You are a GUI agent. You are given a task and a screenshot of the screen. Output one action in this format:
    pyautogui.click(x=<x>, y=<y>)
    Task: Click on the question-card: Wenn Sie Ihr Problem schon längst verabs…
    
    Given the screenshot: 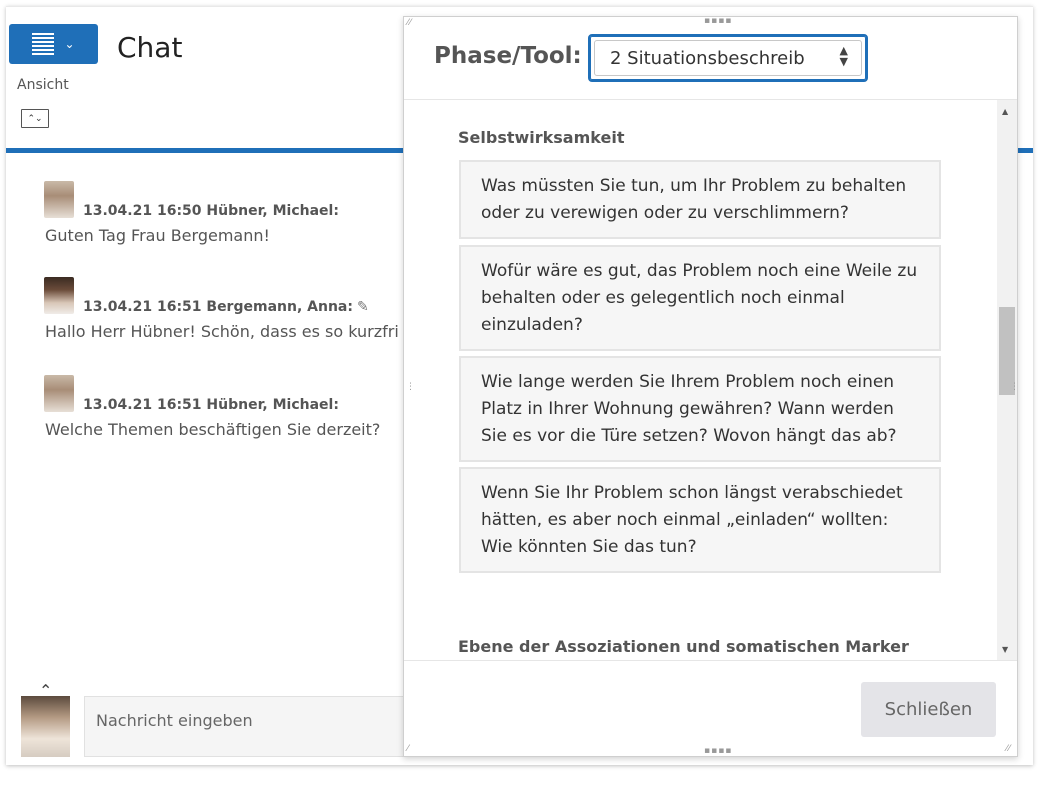 What is the action you would take?
    pyautogui.click(x=700, y=520)
    